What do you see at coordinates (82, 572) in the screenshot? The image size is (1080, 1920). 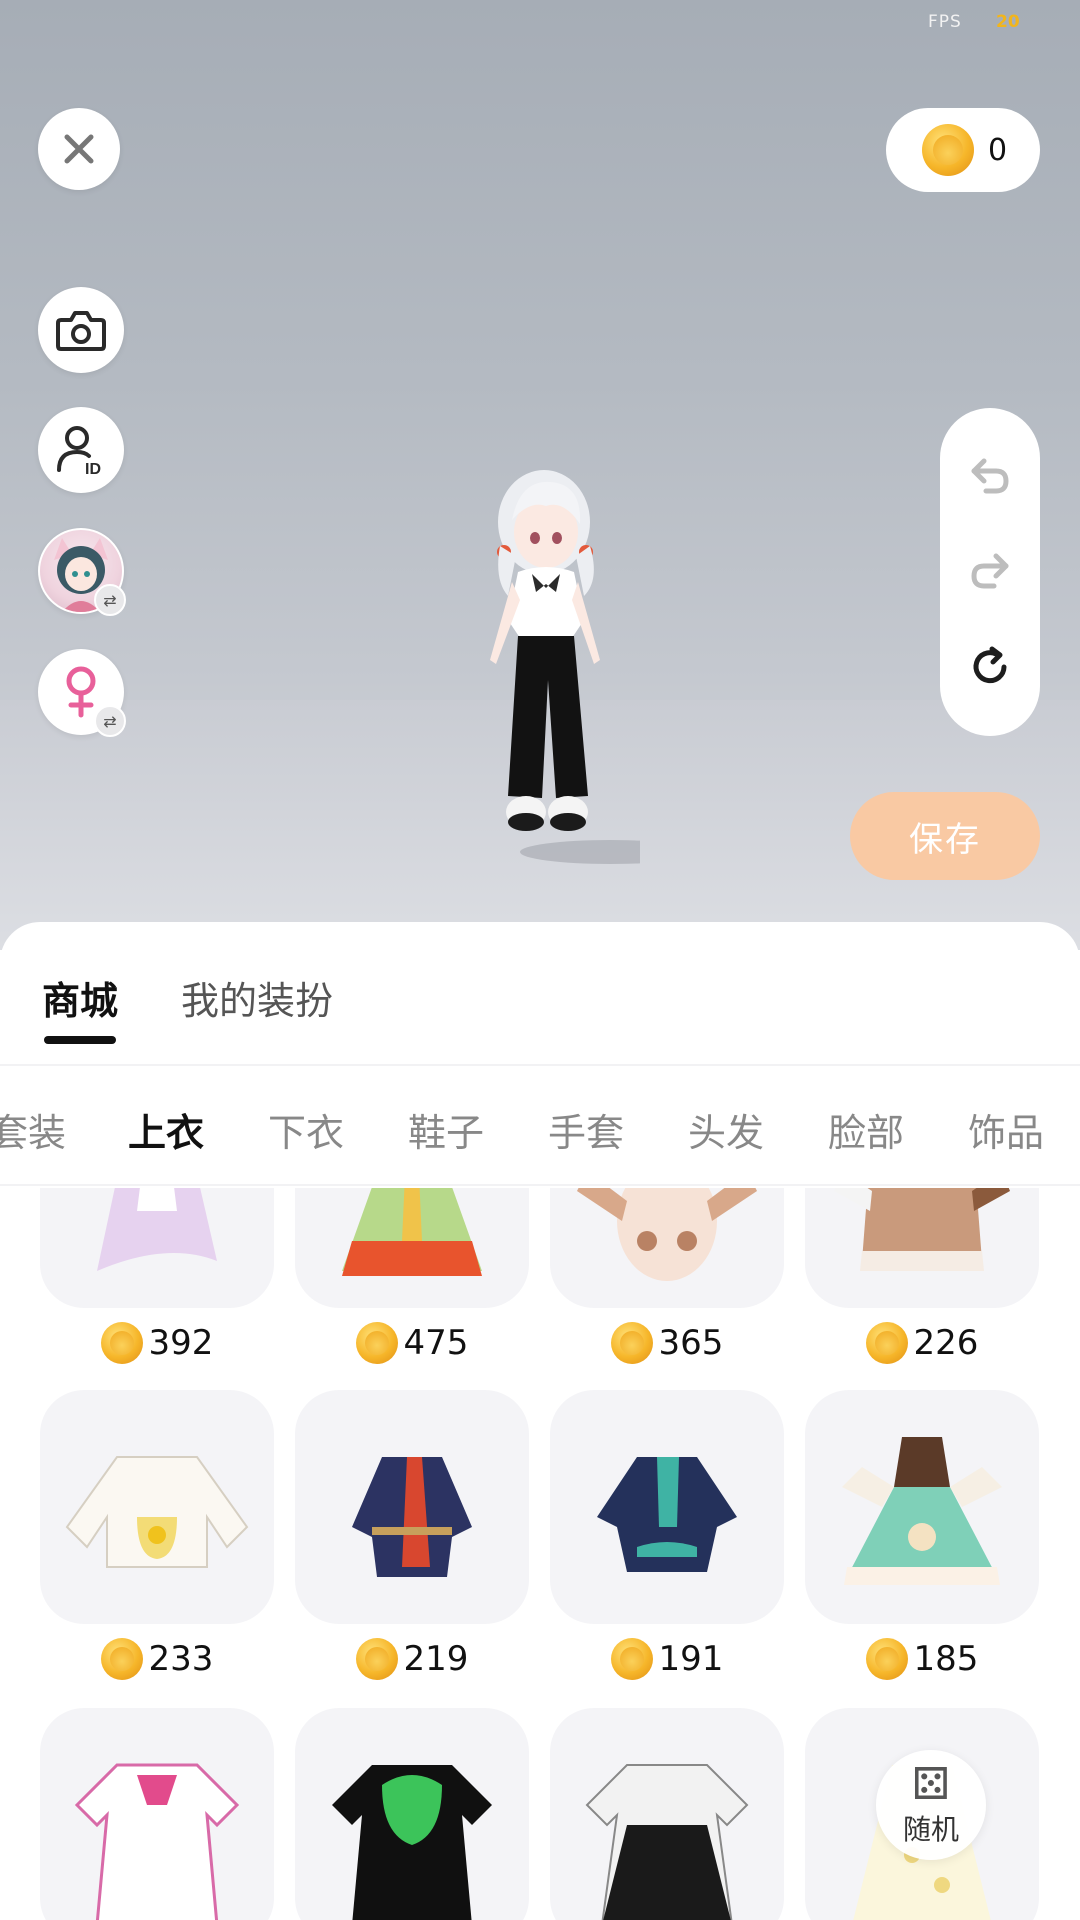 I see `switch-avatar-button: ⇄` at bounding box center [82, 572].